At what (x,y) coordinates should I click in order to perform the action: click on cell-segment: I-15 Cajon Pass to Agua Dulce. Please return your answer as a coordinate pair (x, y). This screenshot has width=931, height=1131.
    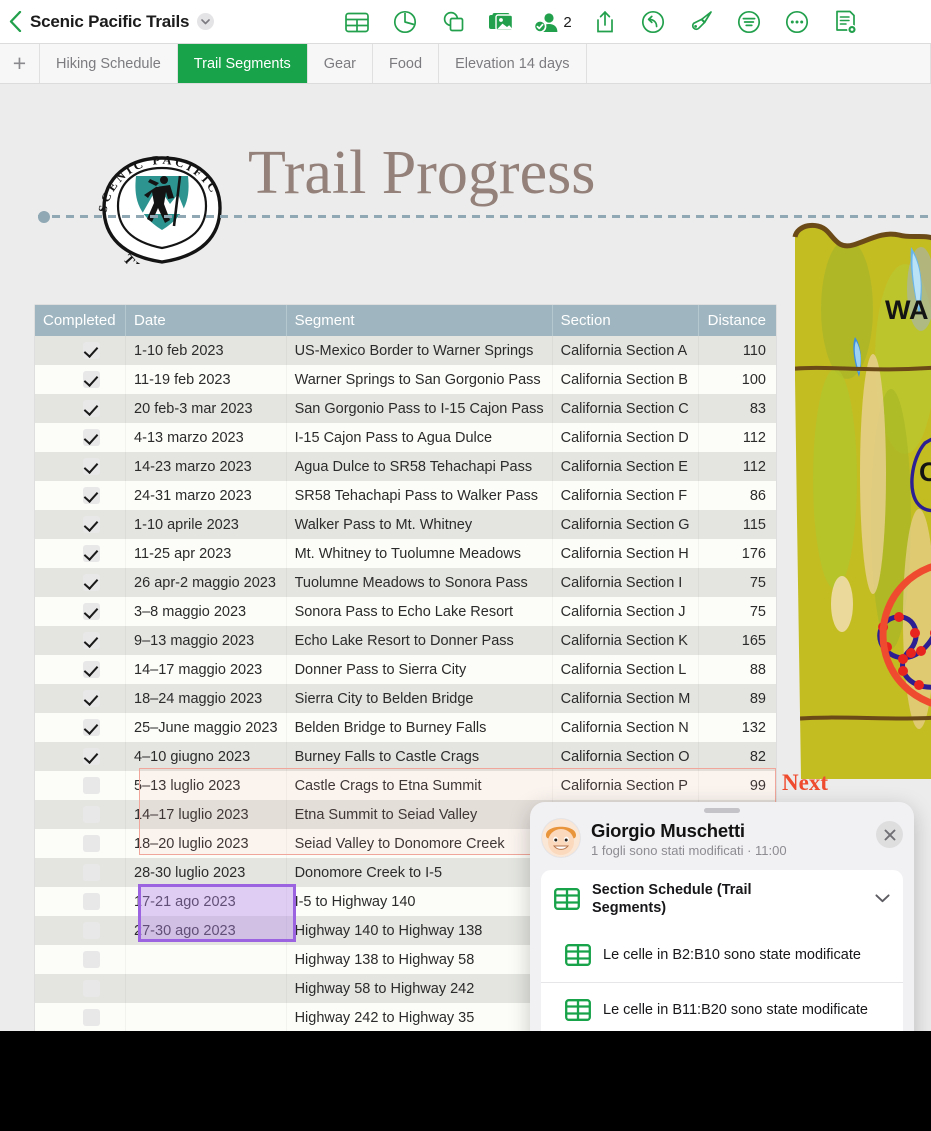
    Looking at the image, I should click on (419, 437).